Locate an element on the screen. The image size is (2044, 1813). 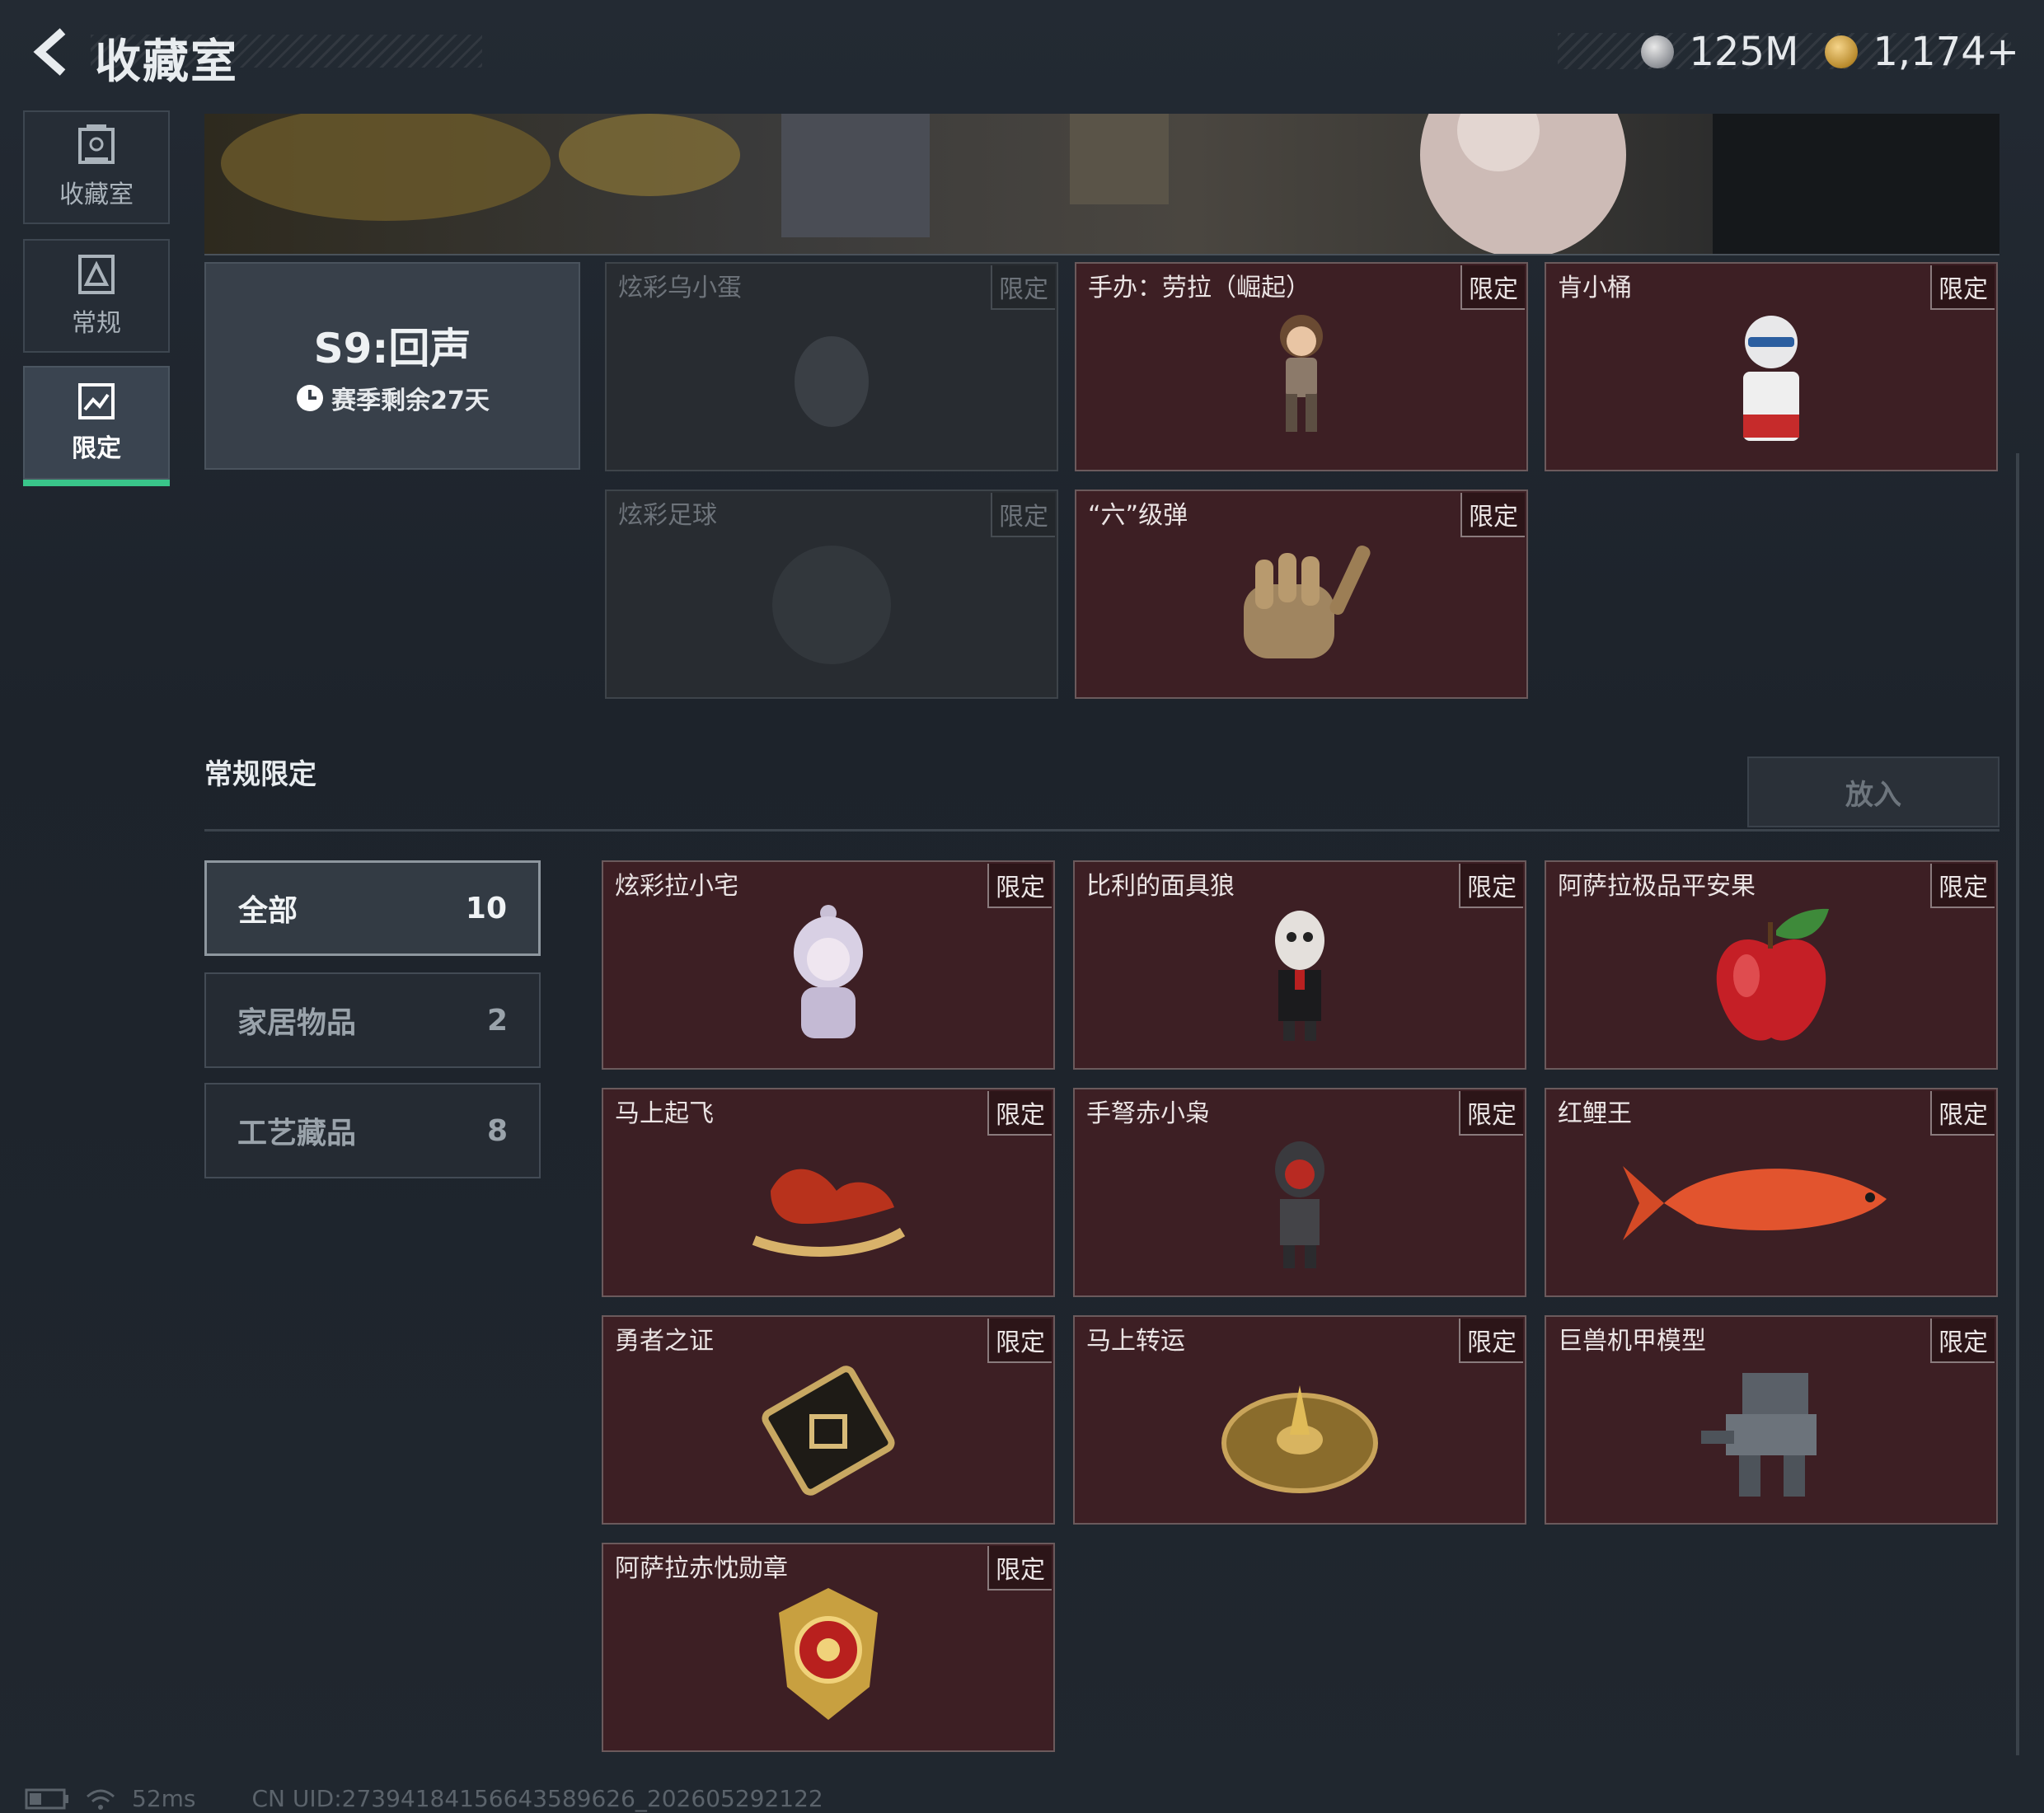
item-card: 阿萨拉极品平安果 限定 is located at coordinates (1771, 965).